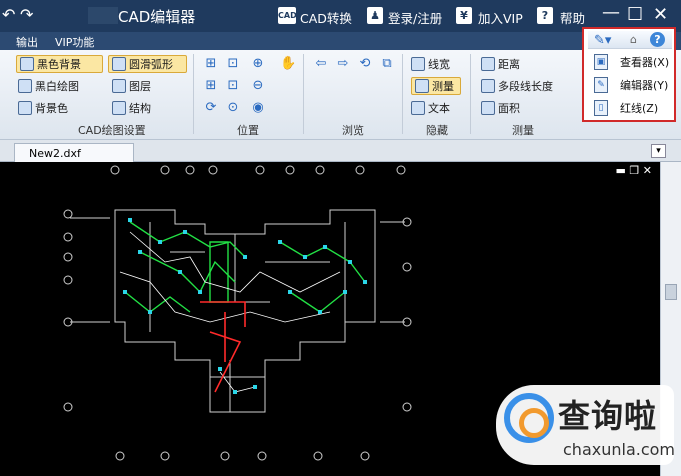 The width and height of the screenshot is (681, 476). Describe the element at coordinates (418, 64) in the screenshot. I see `line-width-icon` at that location.